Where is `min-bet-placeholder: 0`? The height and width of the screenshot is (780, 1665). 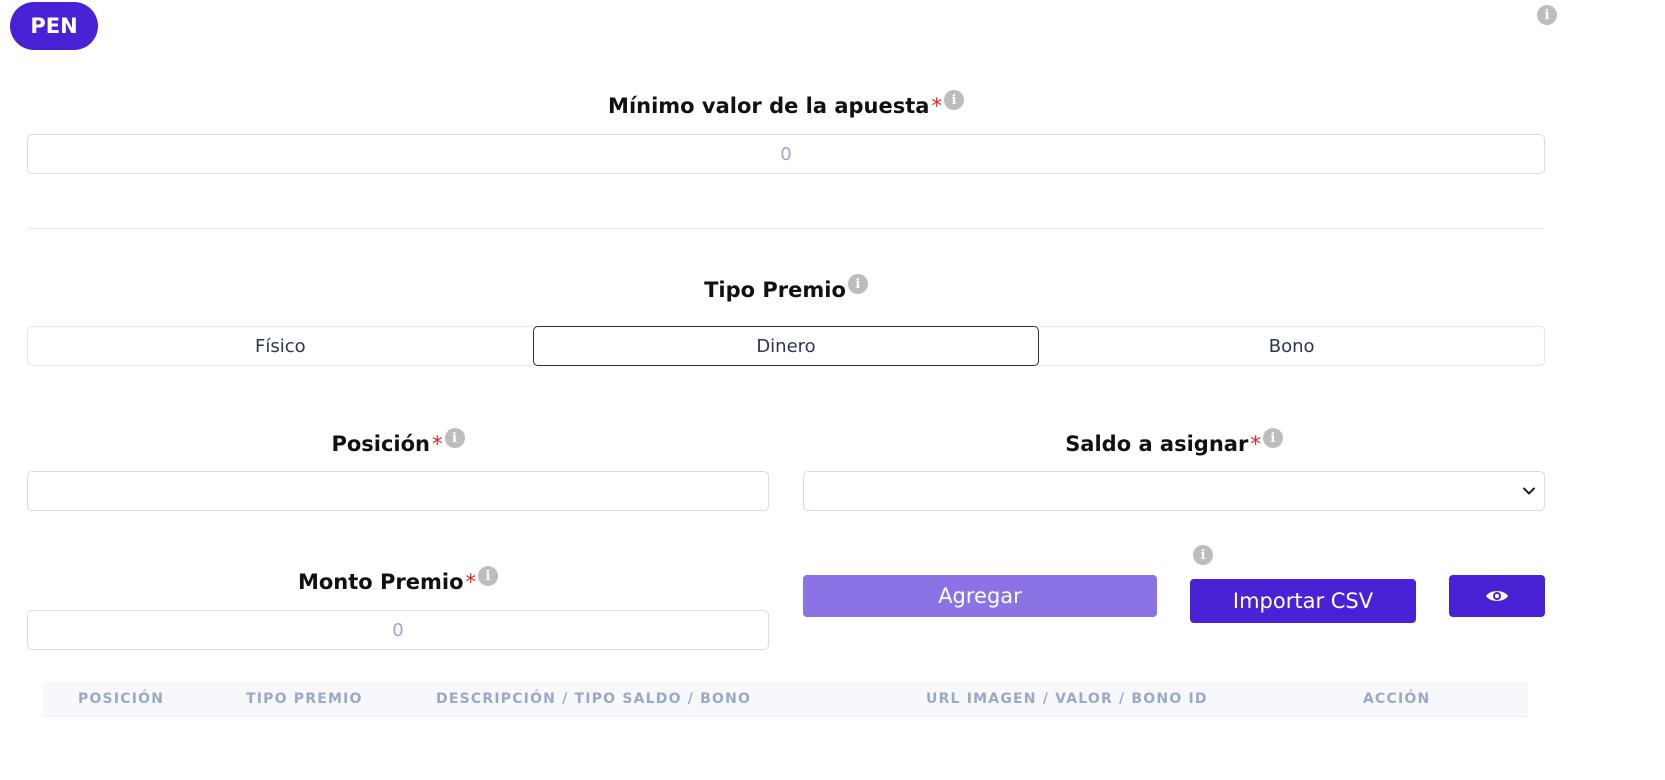 min-bet-placeholder: 0 is located at coordinates (786, 154).